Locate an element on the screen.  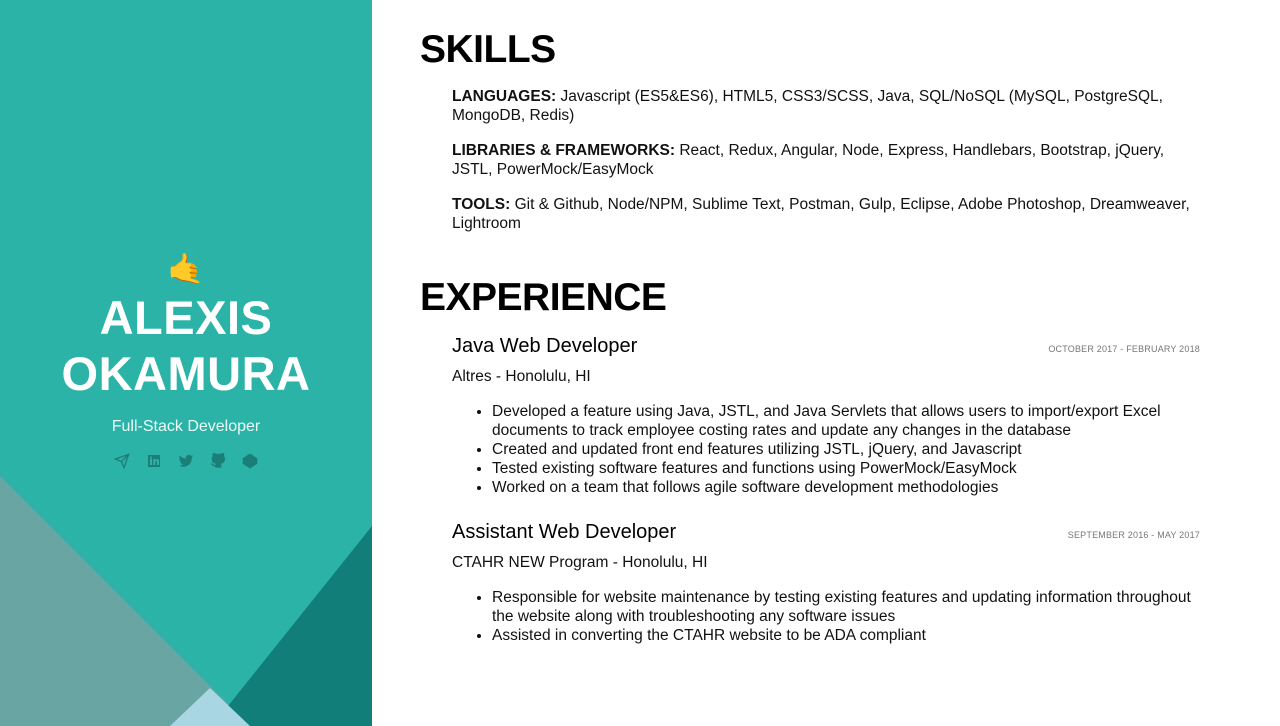
deco-gray-triangle is located at coordinates (125, 601).